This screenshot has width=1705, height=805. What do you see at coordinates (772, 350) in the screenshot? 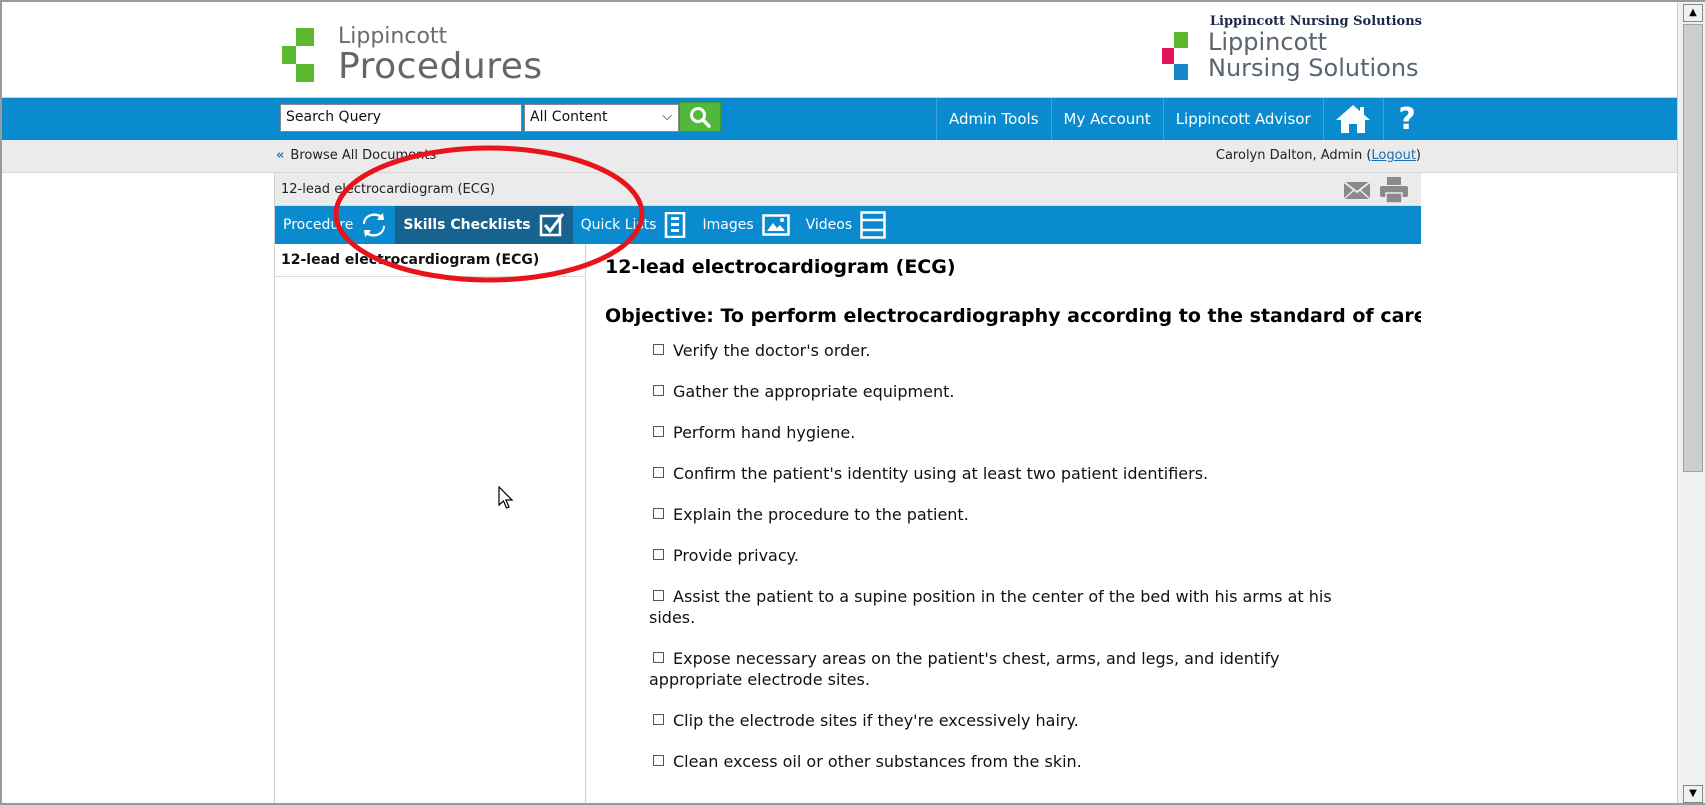
I see `step-text: Verify the doctor's order.` at bounding box center [772, 350].